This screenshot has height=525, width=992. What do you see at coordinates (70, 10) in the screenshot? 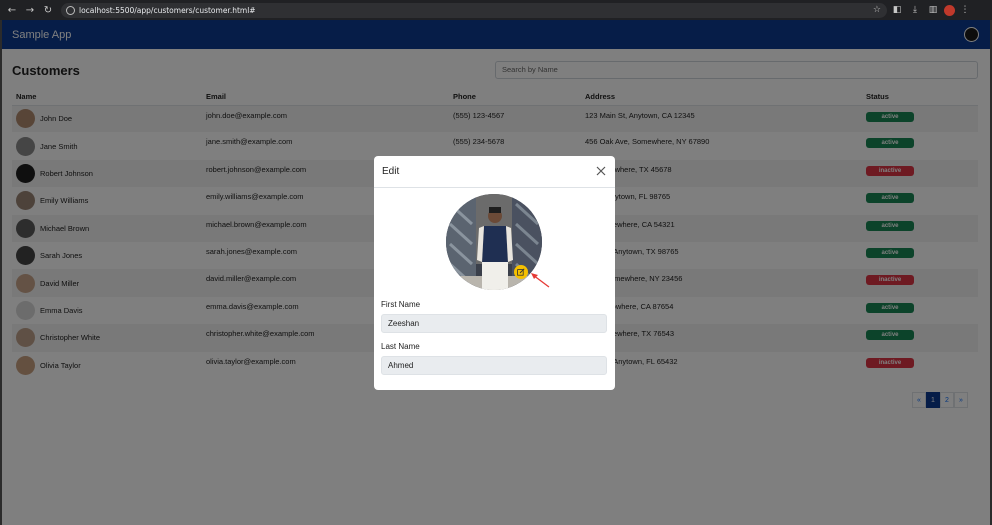
I see `site-info-icon` at bounding box center [70, 10].